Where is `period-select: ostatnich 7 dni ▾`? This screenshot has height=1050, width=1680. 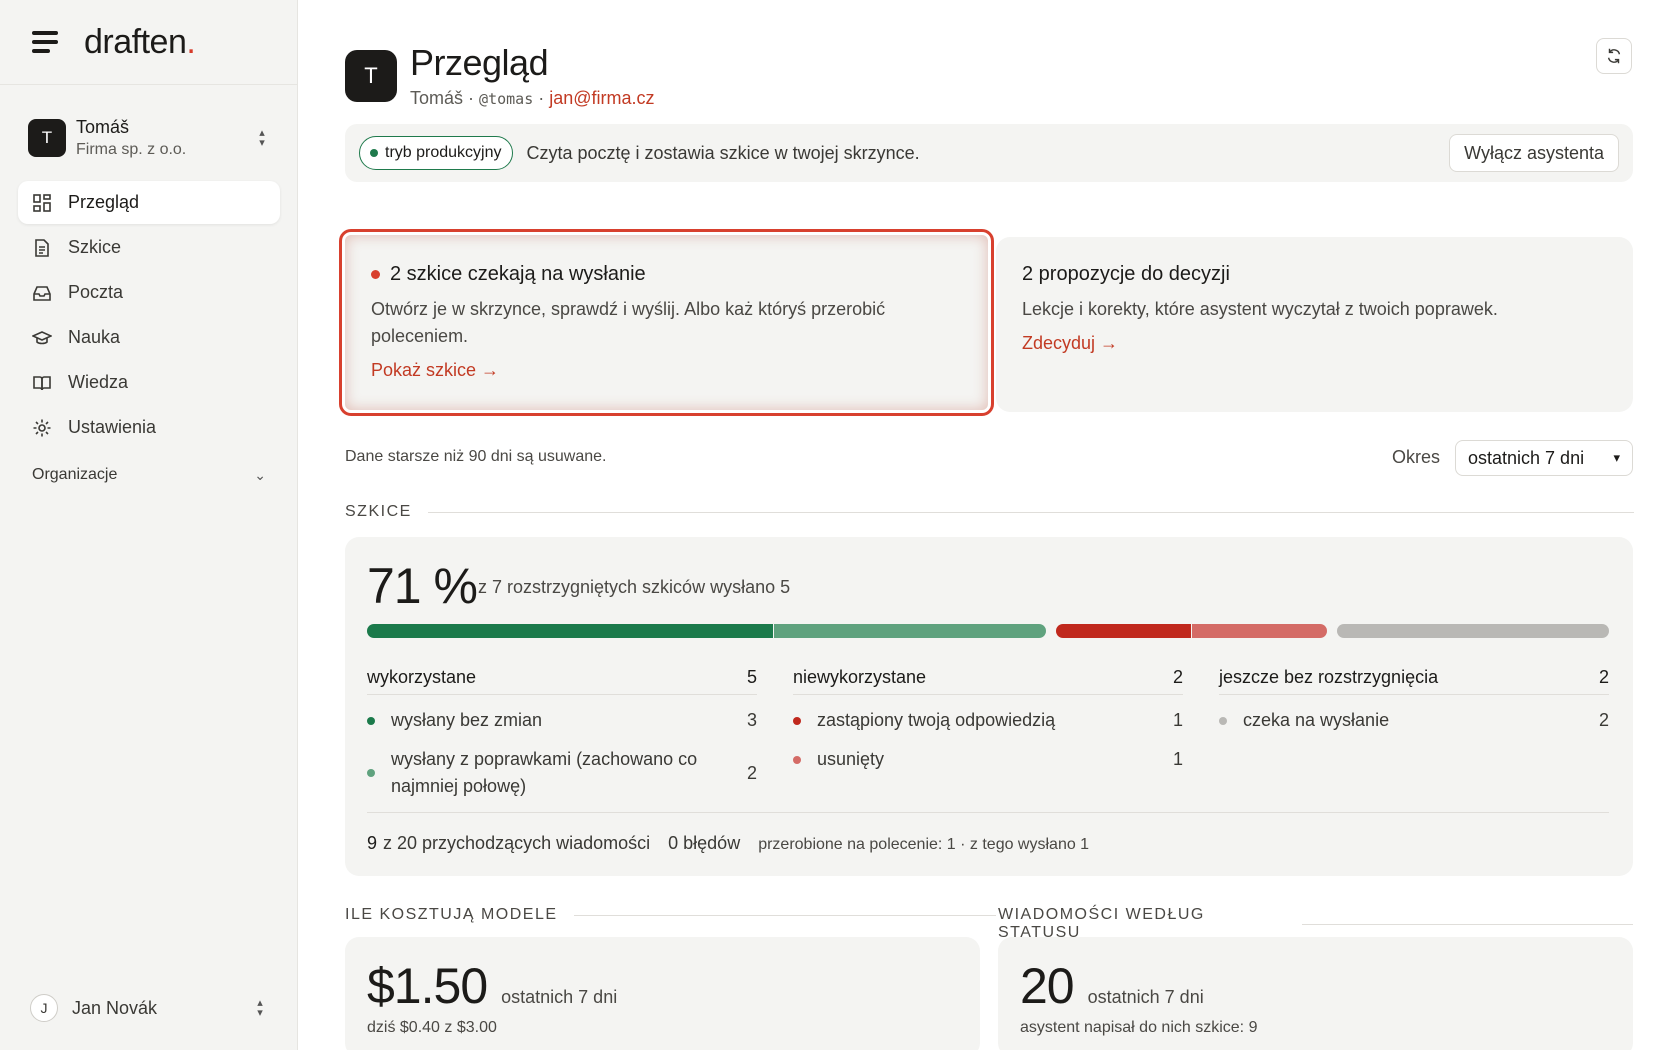 period-select: ostatnich 7 dni ▾ is located at coordinates (1544, 458).